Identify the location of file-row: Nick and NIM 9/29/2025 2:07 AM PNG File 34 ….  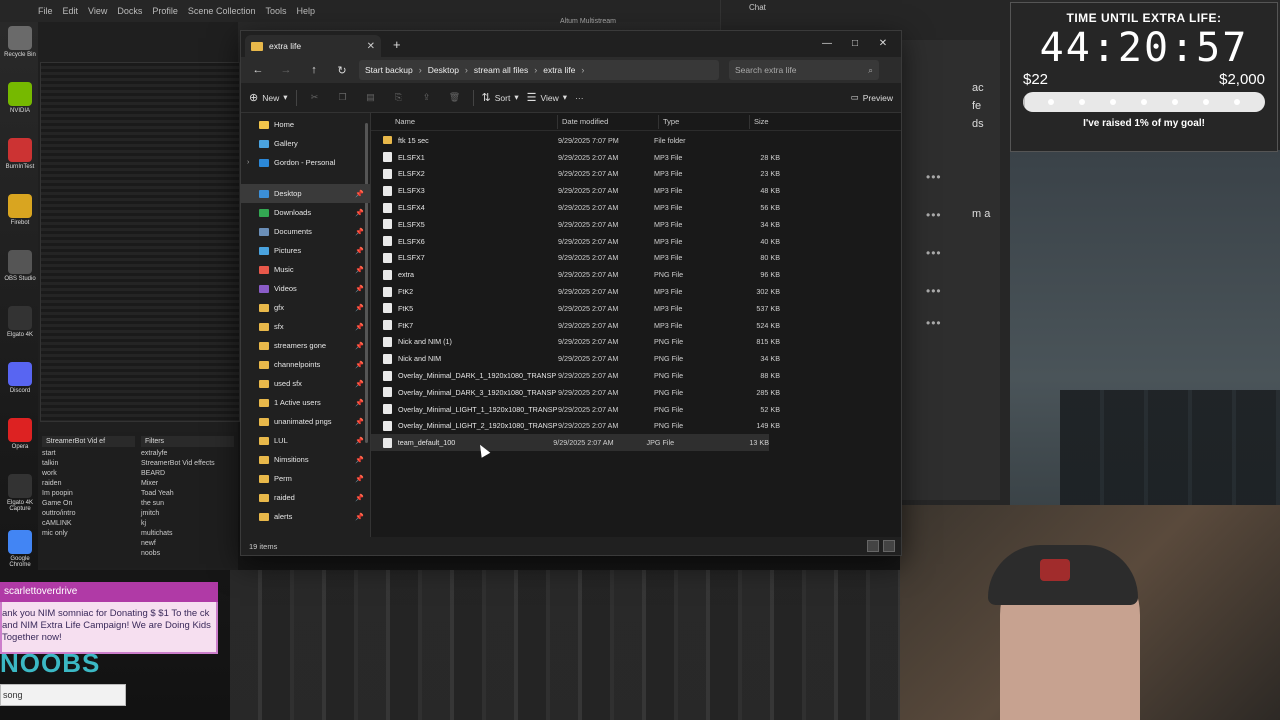
(636, 358).